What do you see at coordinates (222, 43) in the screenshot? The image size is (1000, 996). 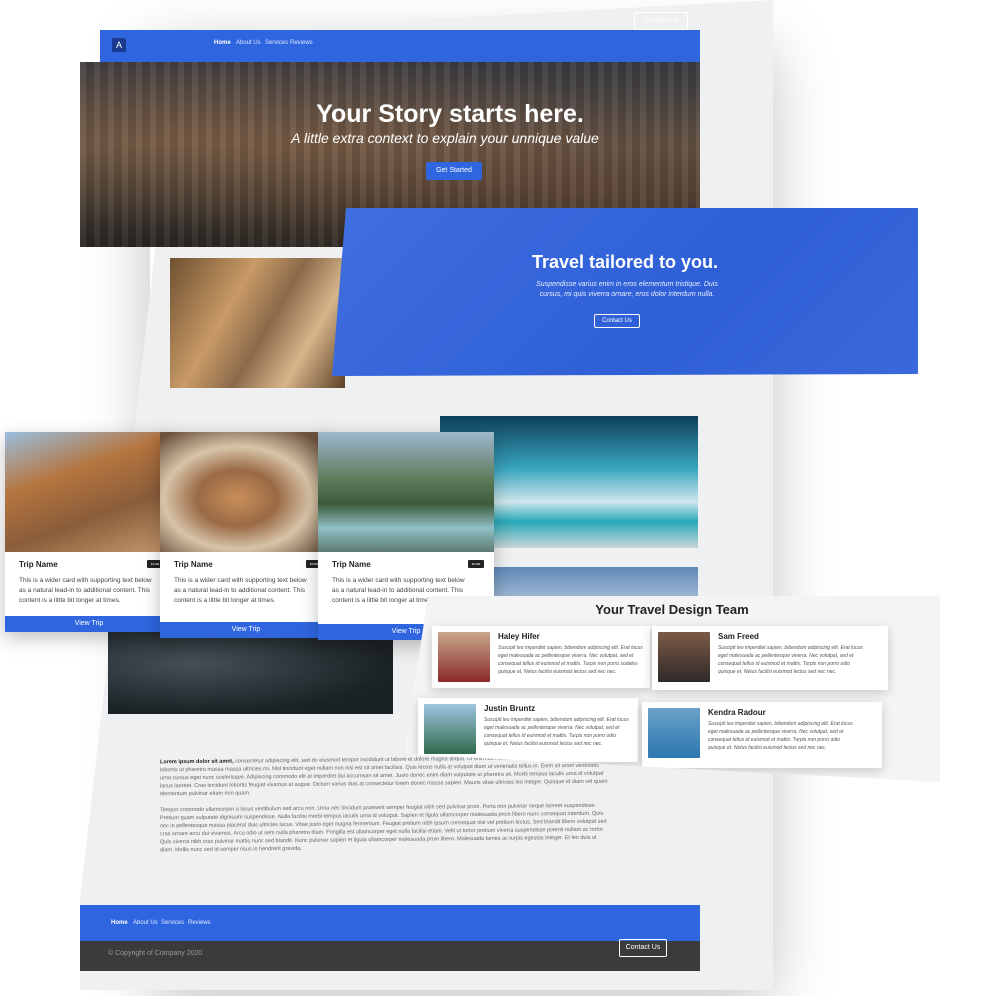 I see `nav-home: Home` at bounding box center [222, 43].